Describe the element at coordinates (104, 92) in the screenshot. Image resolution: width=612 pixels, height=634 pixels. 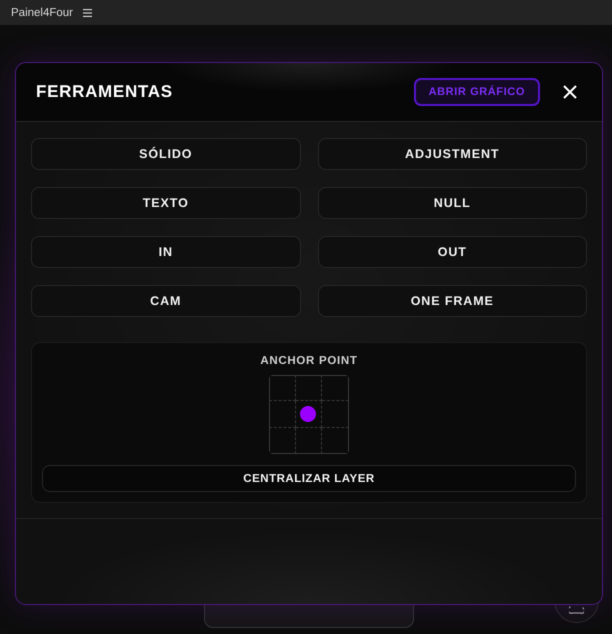
I see `dialog-title: FERRAMENTAS` at that location.